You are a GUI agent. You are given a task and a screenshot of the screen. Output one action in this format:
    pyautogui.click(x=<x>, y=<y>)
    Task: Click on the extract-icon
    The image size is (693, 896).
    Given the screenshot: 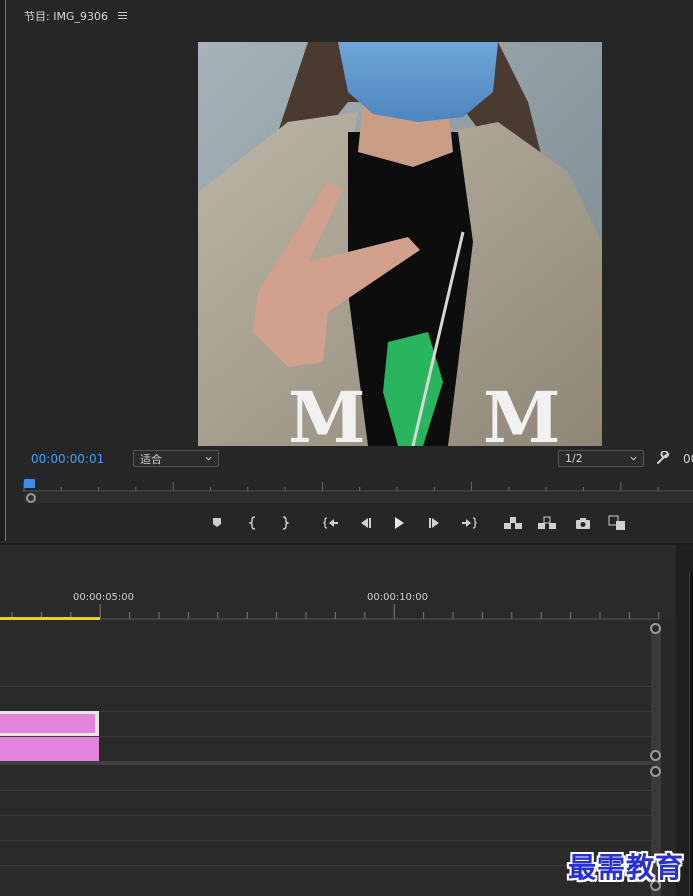 What is the action you would take?
    pyautogui.click(x=547, y=522)
    